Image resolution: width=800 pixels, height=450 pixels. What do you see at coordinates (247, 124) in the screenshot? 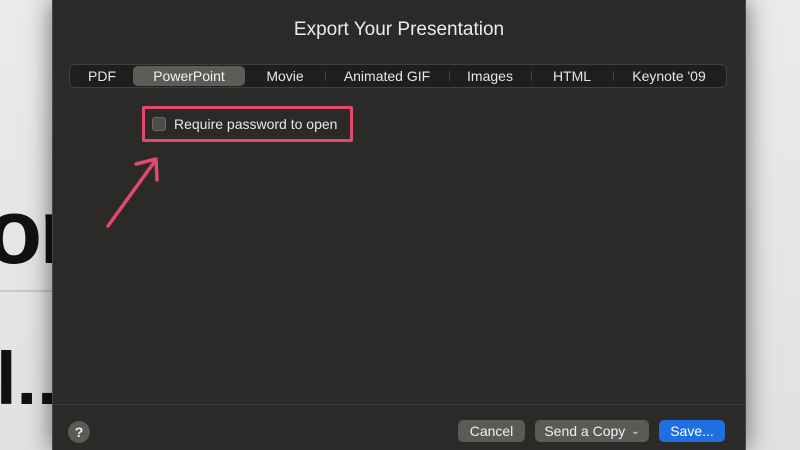
I see `annotation-highlight-box` at bounding box center [247, 124].